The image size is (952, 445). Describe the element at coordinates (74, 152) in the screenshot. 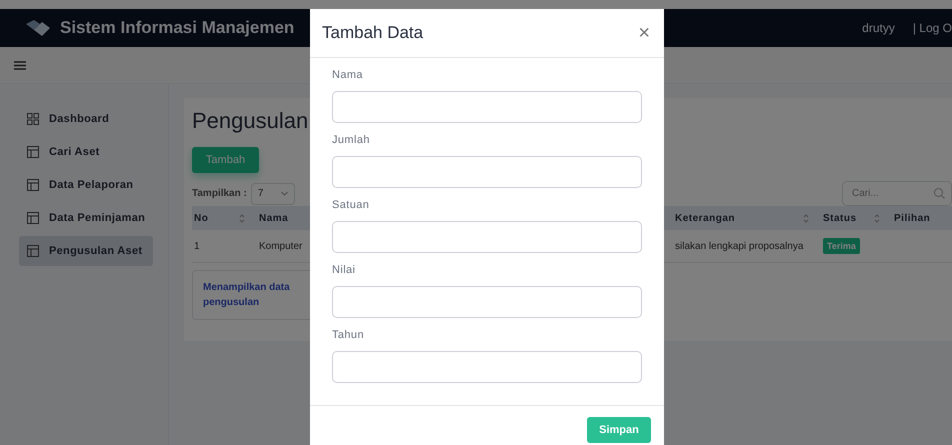

I see `sidebar-label: Cari Aset` at that location.